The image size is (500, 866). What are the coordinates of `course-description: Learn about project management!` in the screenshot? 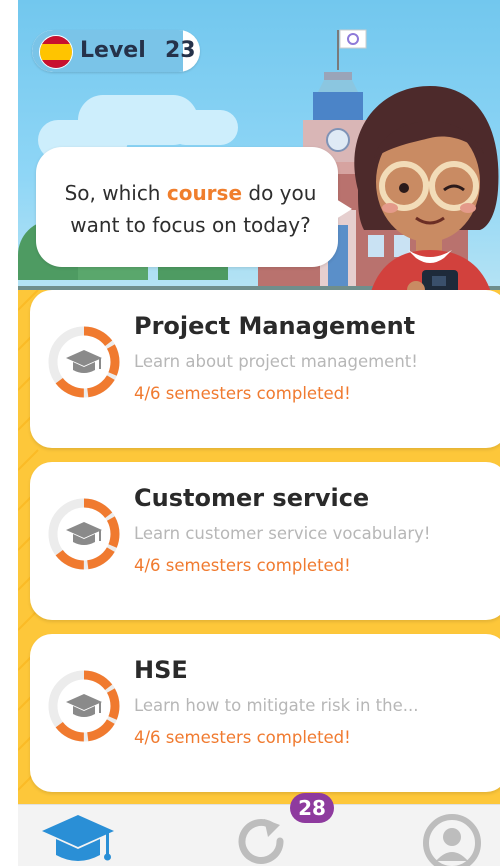 It's located at (276, 361).